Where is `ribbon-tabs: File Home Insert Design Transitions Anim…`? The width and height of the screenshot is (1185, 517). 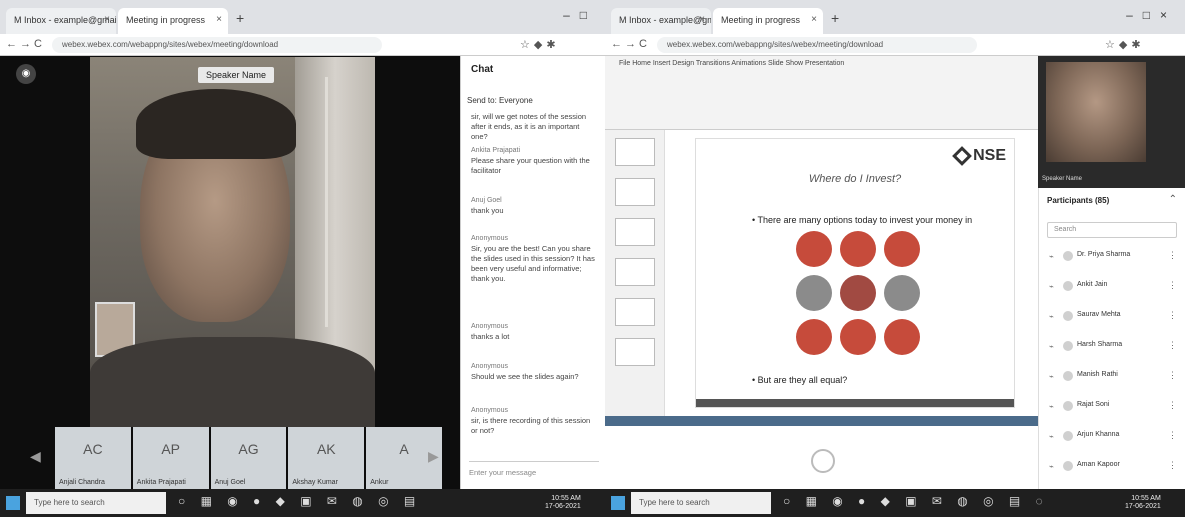
ribbon-tabs: File Home Insert Design Transitions Anim… is located at coordinates (711, 63).